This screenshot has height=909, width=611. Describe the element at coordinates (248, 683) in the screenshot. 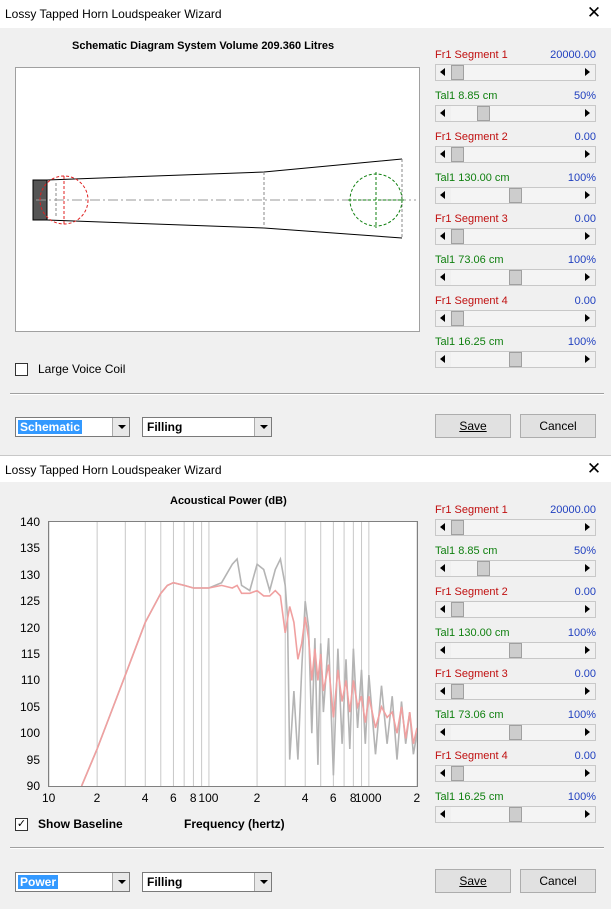

I see `response-curve` at that location.